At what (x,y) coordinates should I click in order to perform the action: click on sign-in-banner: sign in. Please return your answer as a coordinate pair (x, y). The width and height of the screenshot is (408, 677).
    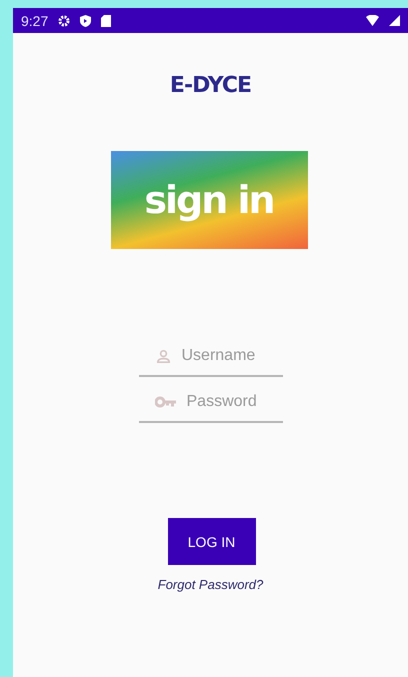
    Looking at the image, I should click on (209, 200).